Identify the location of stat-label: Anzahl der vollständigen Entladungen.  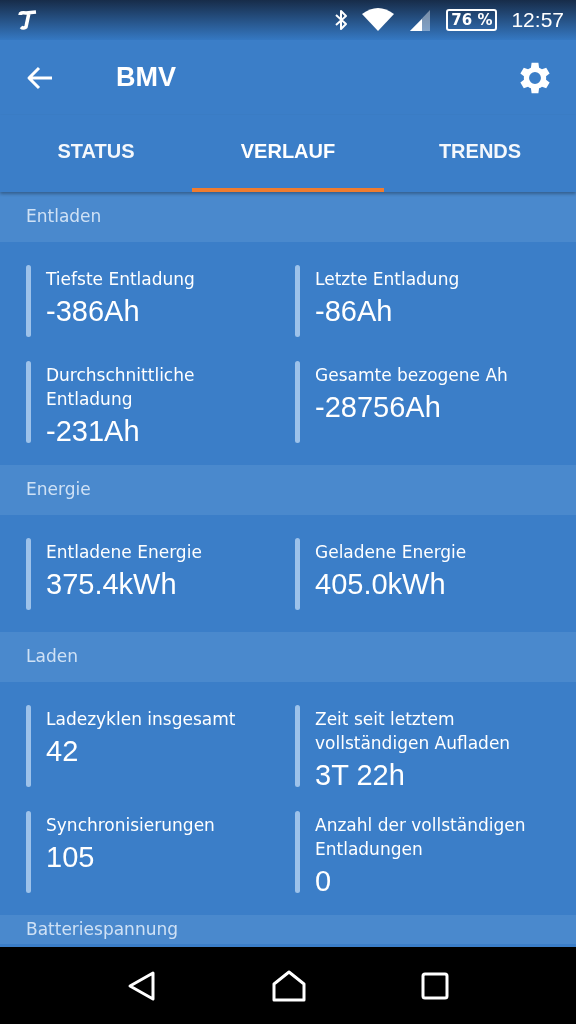
(421, 837).